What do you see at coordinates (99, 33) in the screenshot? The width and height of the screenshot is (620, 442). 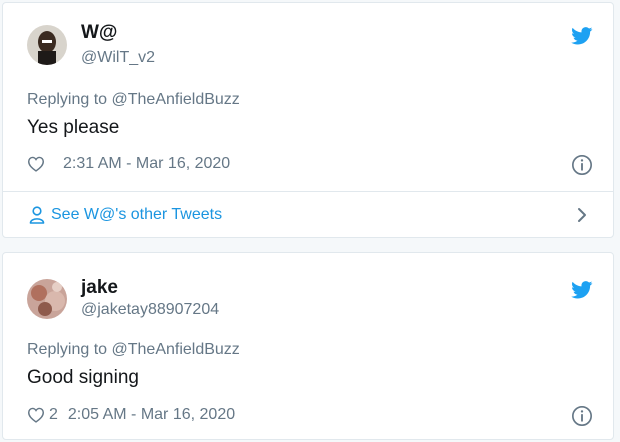 I see `display-name: W@` at bounding box center [99, 33].